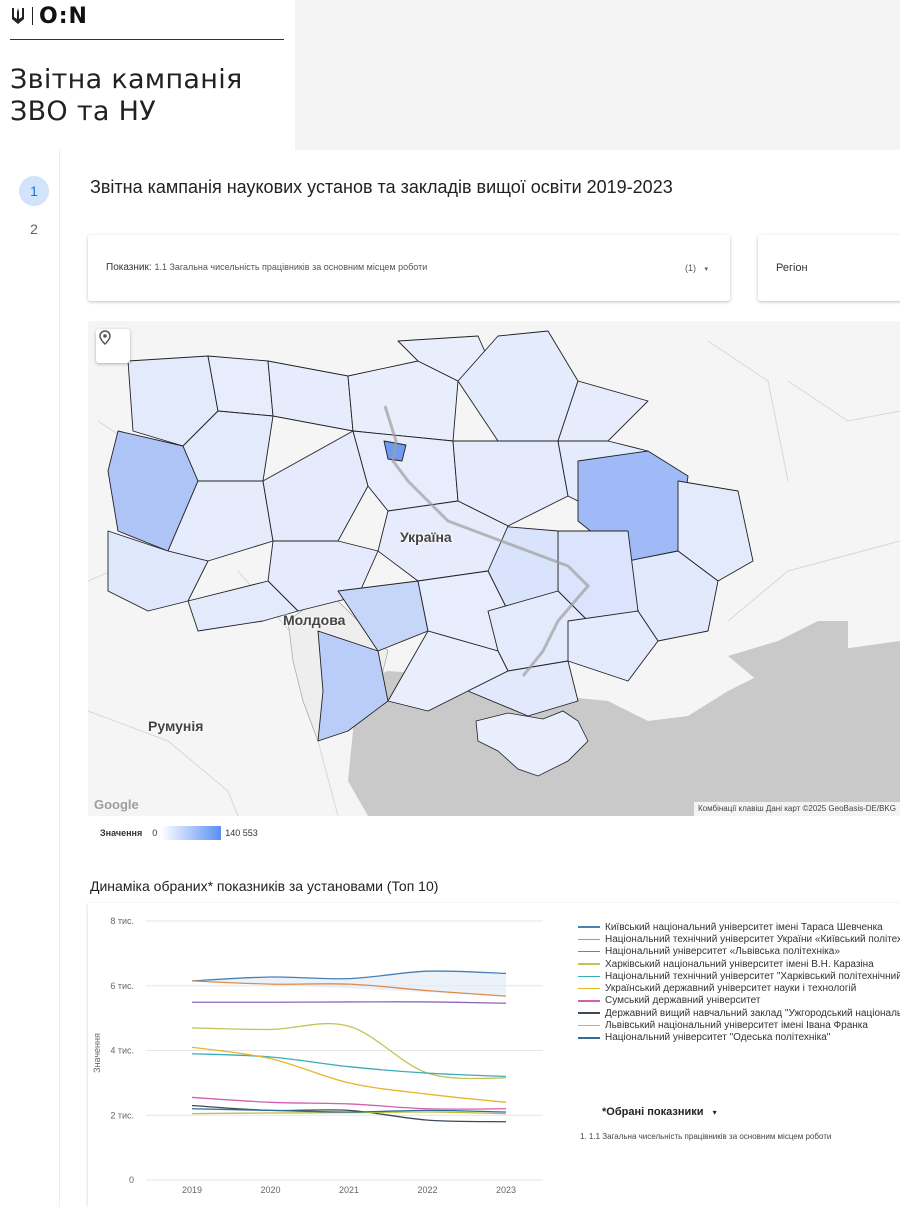 The image size is (900, 1207). Describe the element at coordinates (426, 537) in the screenshot. I see `map-label-ukraine: Україна` at that location.